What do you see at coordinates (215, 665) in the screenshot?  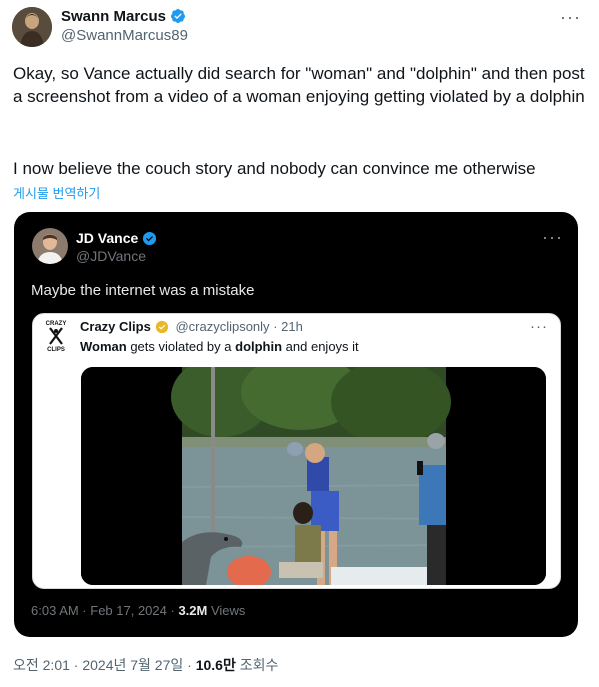 I see `views-count: 10.6만` at bounding box center [215, 665].